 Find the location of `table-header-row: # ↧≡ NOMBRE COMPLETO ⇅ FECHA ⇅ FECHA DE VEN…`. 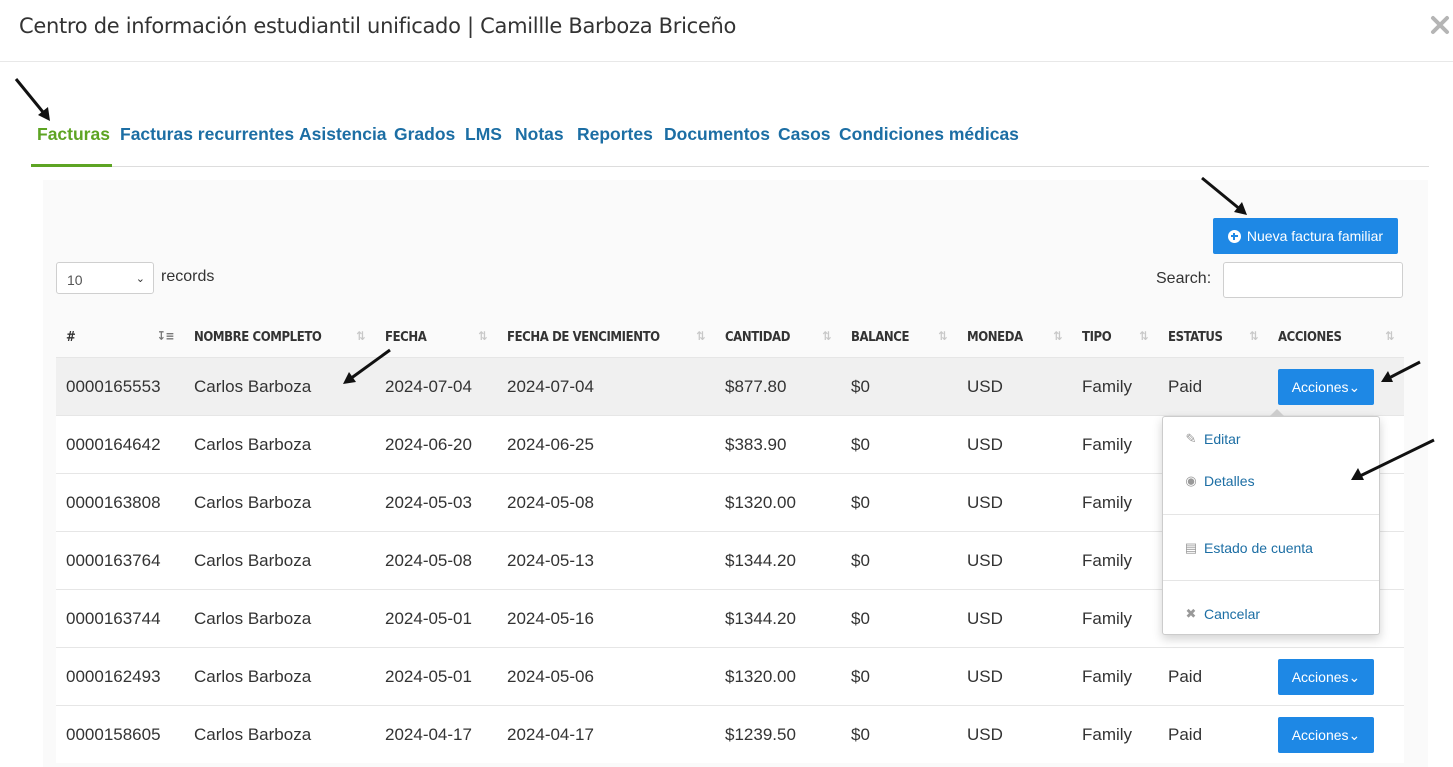

table-header-row: # ↧≡ NOMBRE COMPLETO ⇅ FECHA ⇅ FECHA DE VEN… is located at coordinates (730, 337).